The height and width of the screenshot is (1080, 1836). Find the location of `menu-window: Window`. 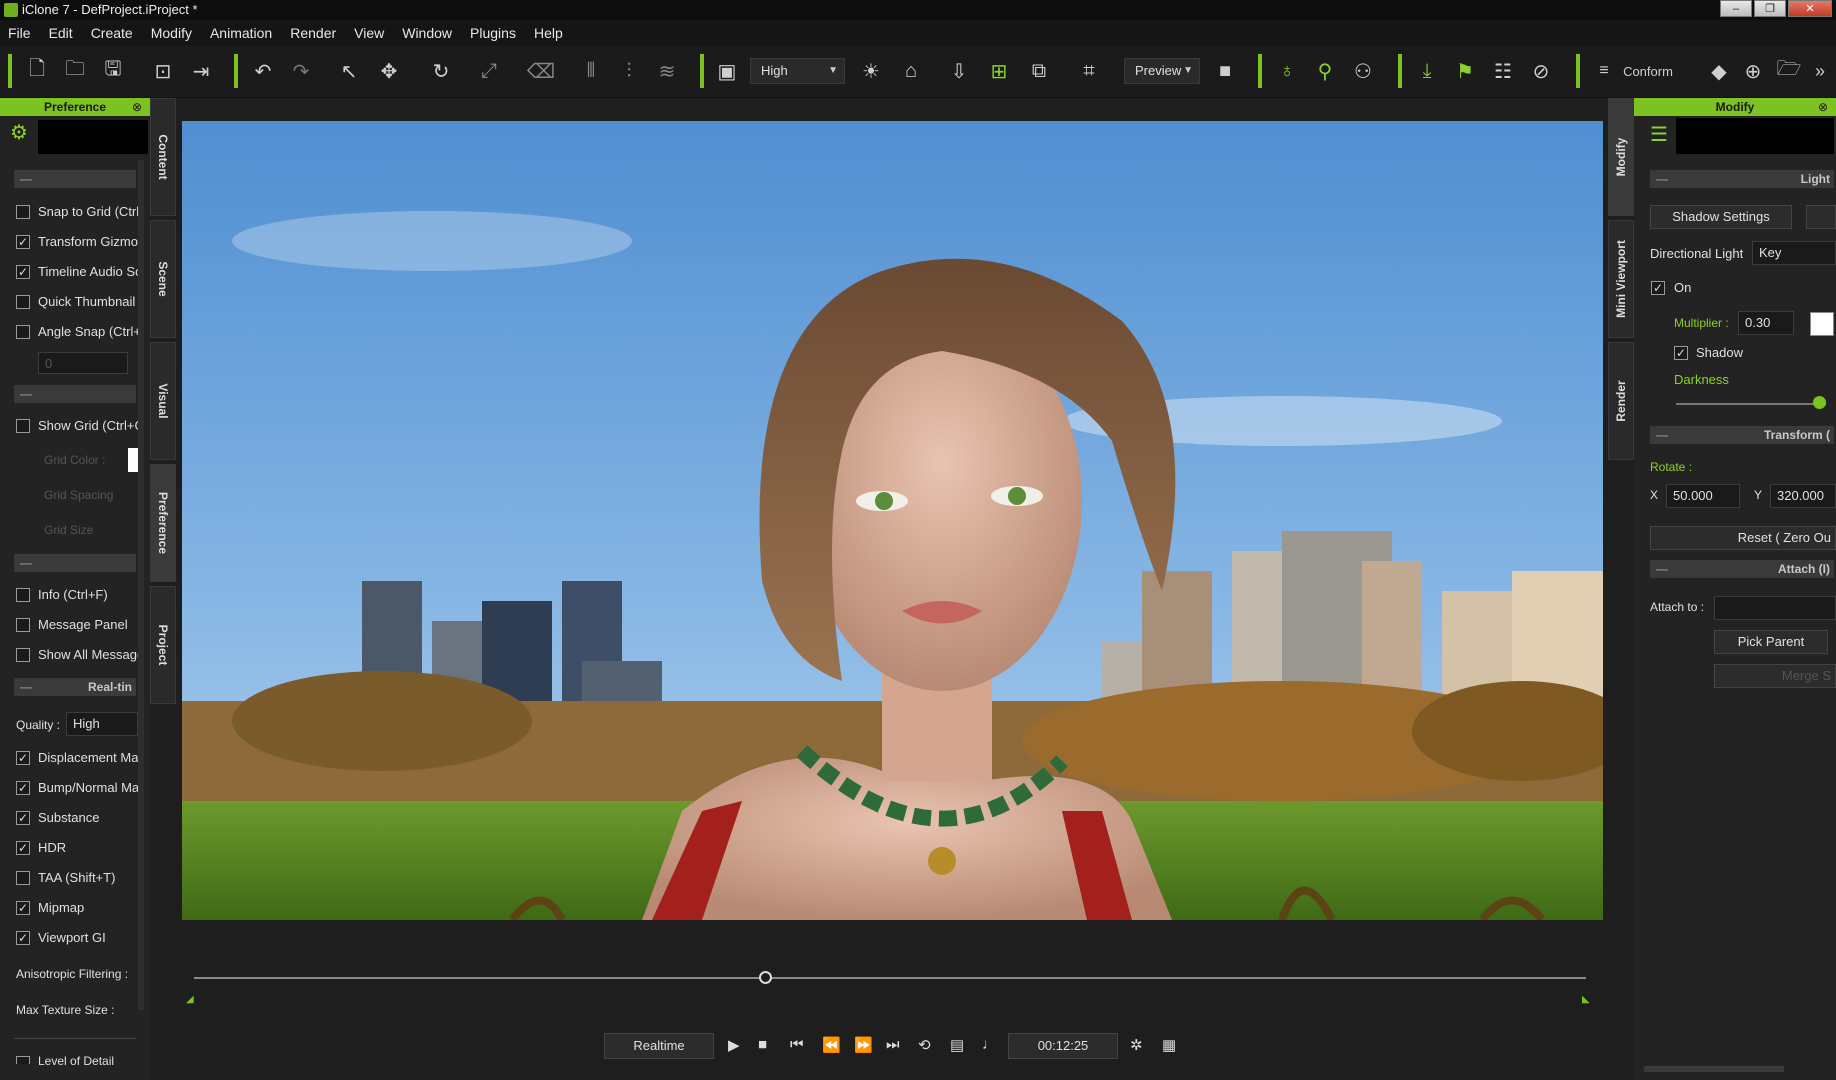

menu-window: Window is located at coordinates (427, 33).